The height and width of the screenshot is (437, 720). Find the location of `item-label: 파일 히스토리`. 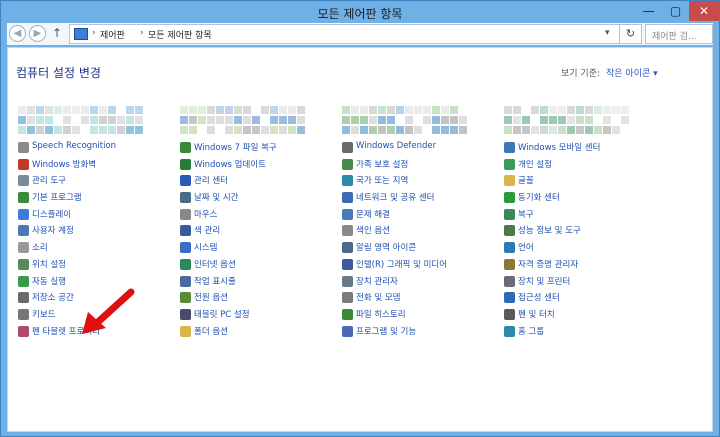

item-label: 파일 히스토리 is located at coordinates (381, 314).